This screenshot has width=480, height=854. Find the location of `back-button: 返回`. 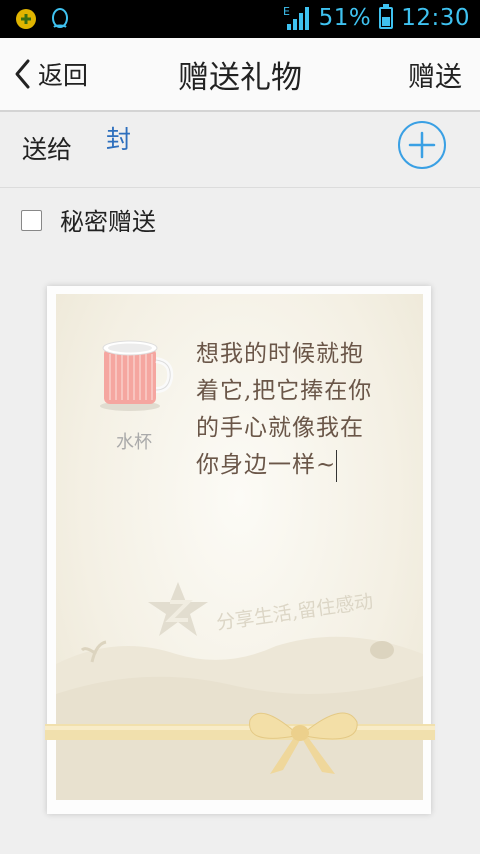

back-button: 返回 is located at coordinates (50, 74).